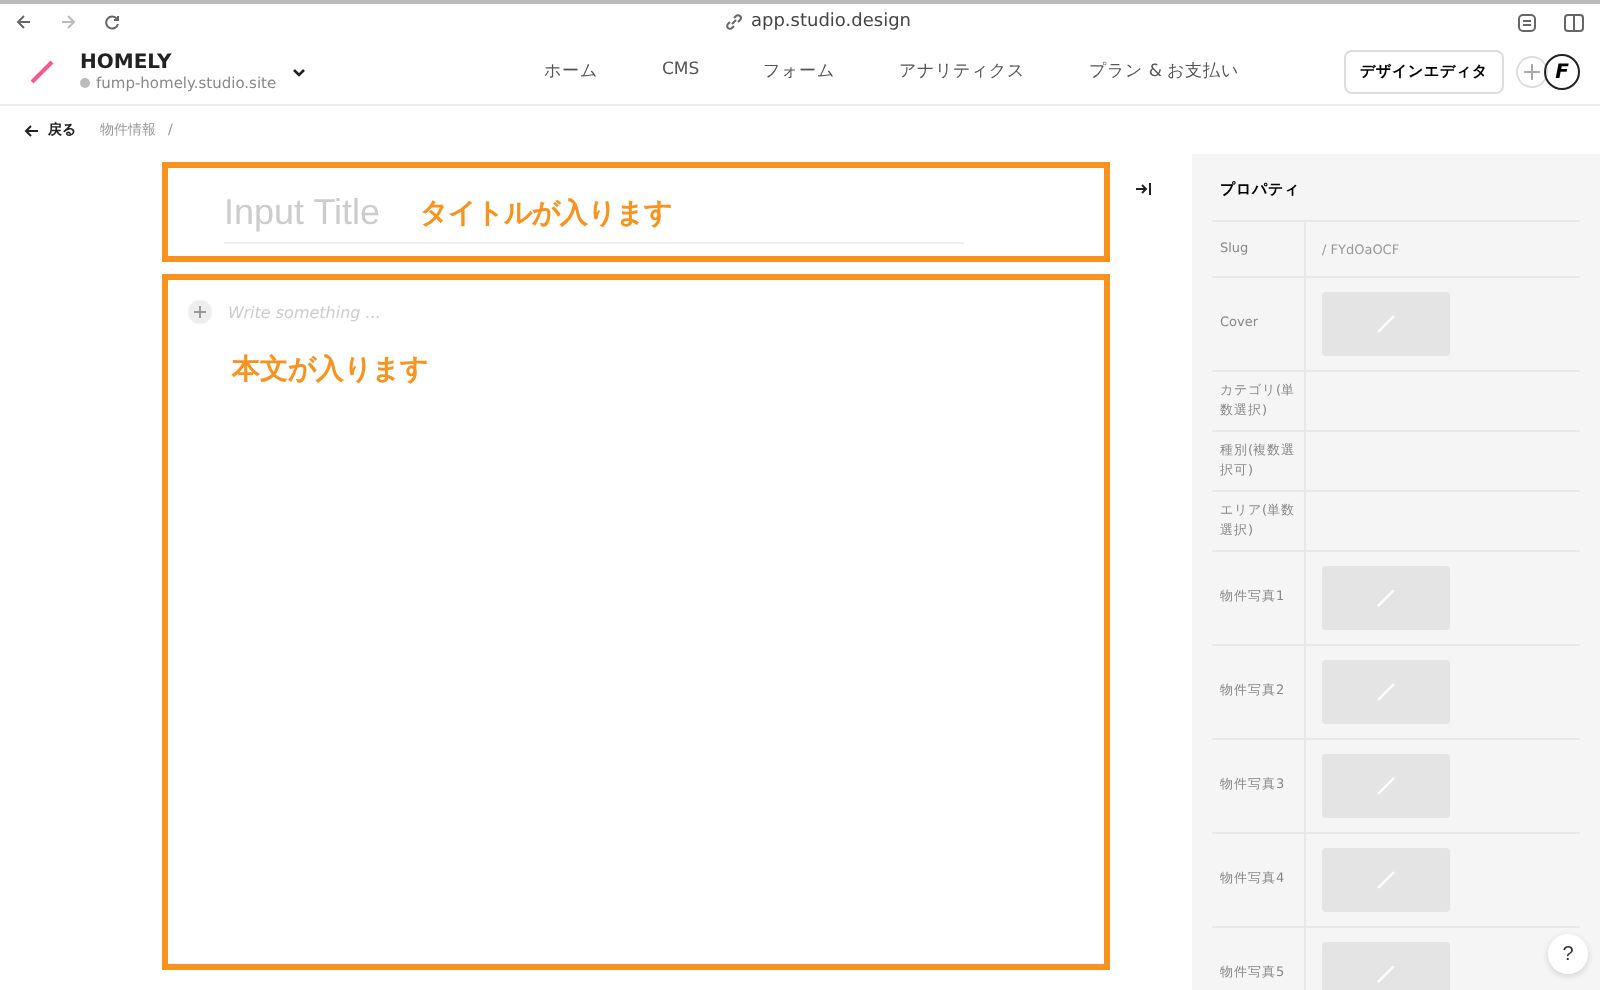 The width and height of the screenshot is (1600, 990). Describe the element at coordinates (1568, 954) in the screenshot. I see `help-button: ?` at that location.